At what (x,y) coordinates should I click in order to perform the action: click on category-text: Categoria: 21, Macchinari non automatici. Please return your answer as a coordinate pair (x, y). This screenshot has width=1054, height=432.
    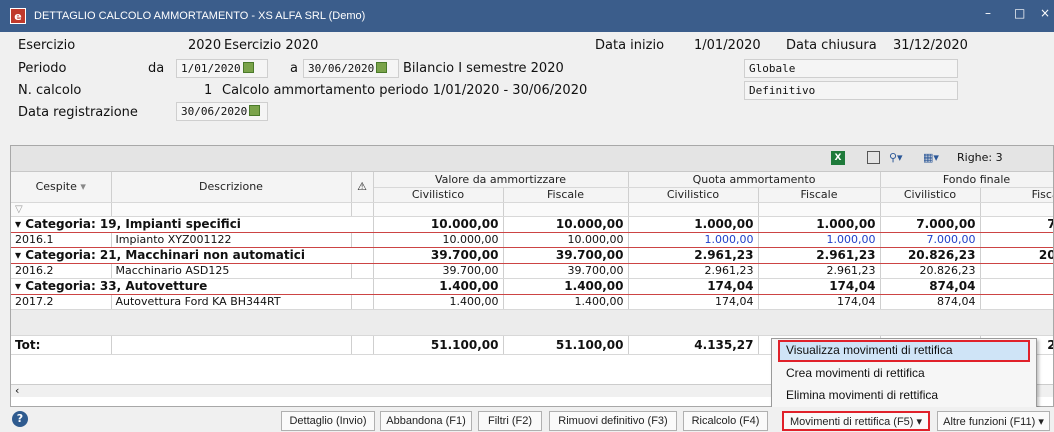
    Looking at the image, I should click on (165, 255).